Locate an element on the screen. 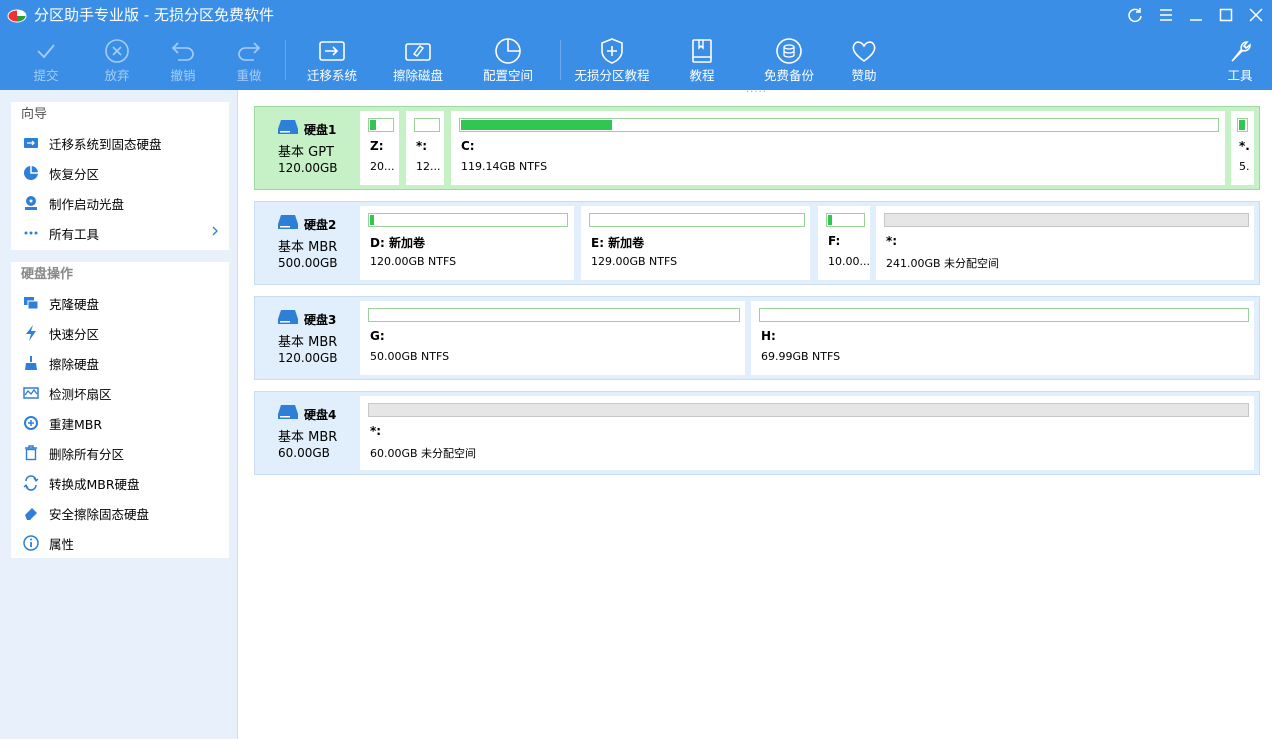  sidebar-item-rebuild-mbr: 重建MBR is located at coordinates (120, 423).